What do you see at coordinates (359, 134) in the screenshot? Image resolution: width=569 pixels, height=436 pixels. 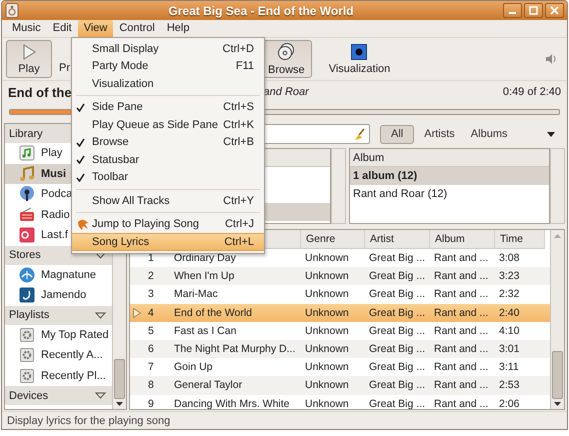 I see `broom-icon` at bounding box center [359, 134].